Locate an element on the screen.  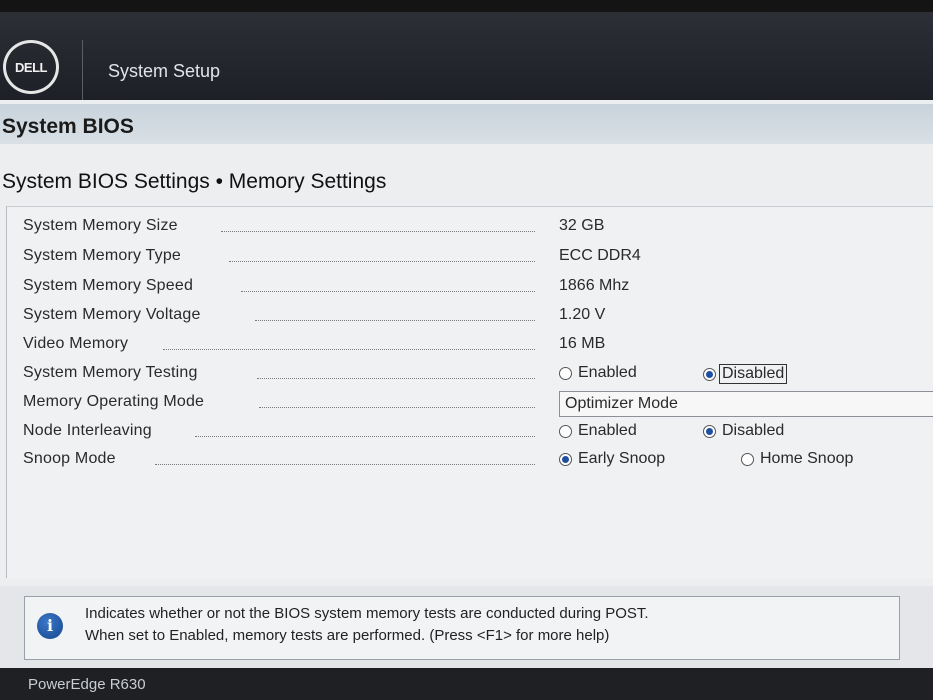
setting-label: System Memory Type is located at coordinates (102, 255).